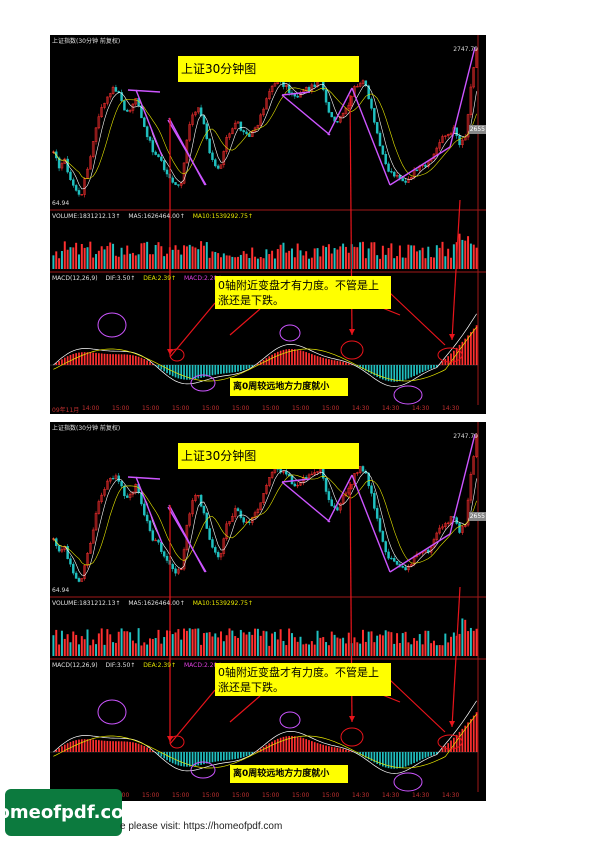 Image resolution: width=596 pixels, height=842 pixels. I want to click on footer-link-text: e please visit: https://homeofpdf.com, so click(201, 826).